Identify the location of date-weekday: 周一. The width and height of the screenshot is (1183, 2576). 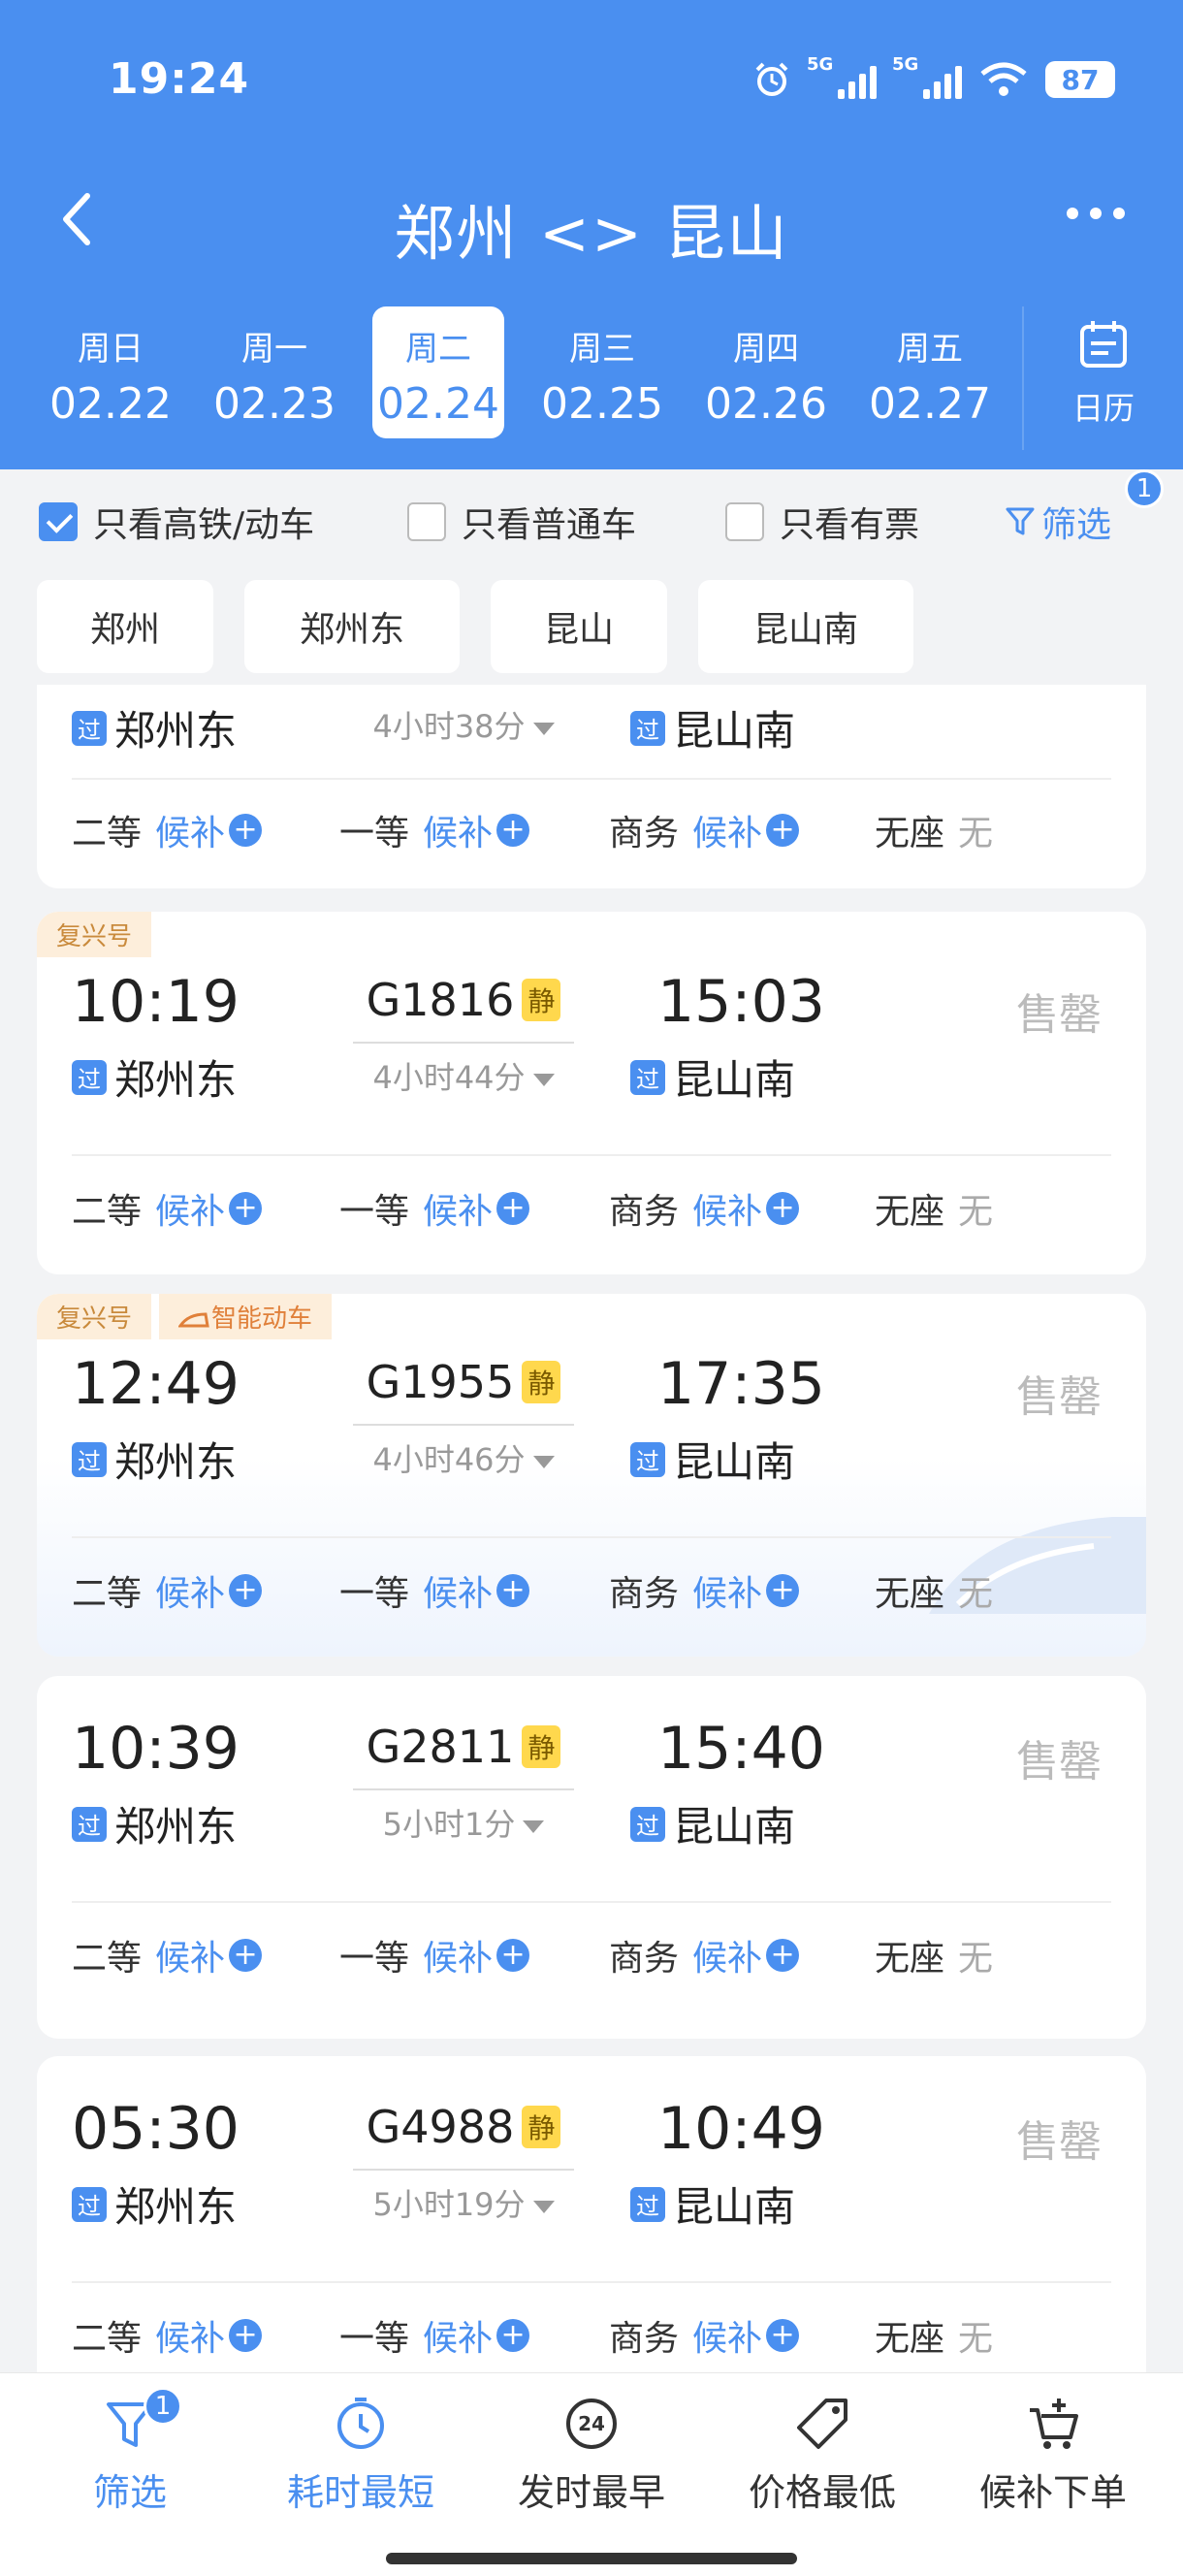
(274, 349).